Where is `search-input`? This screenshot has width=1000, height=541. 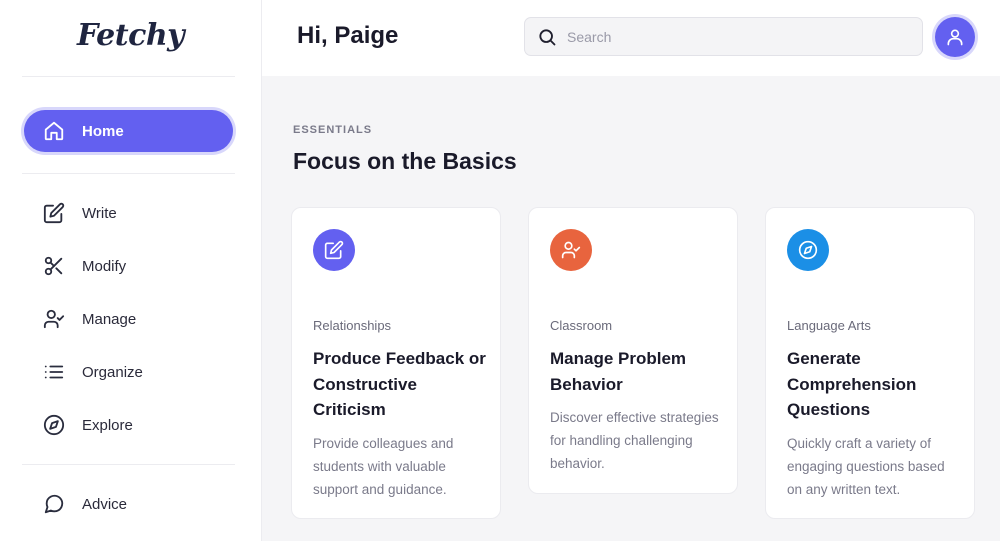 search-input is located at coordinates (732, 36).